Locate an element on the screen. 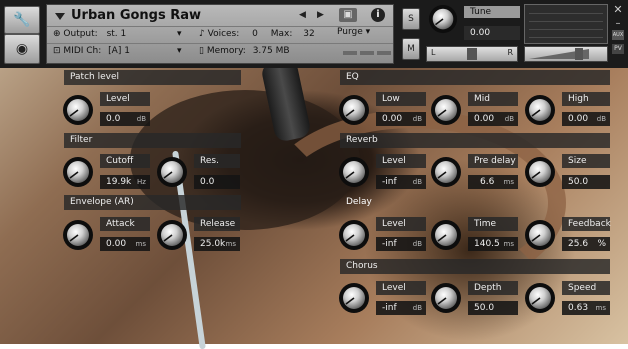 This screenshot has height=349, width=628. level-meter is located at coordinates (566, 24).